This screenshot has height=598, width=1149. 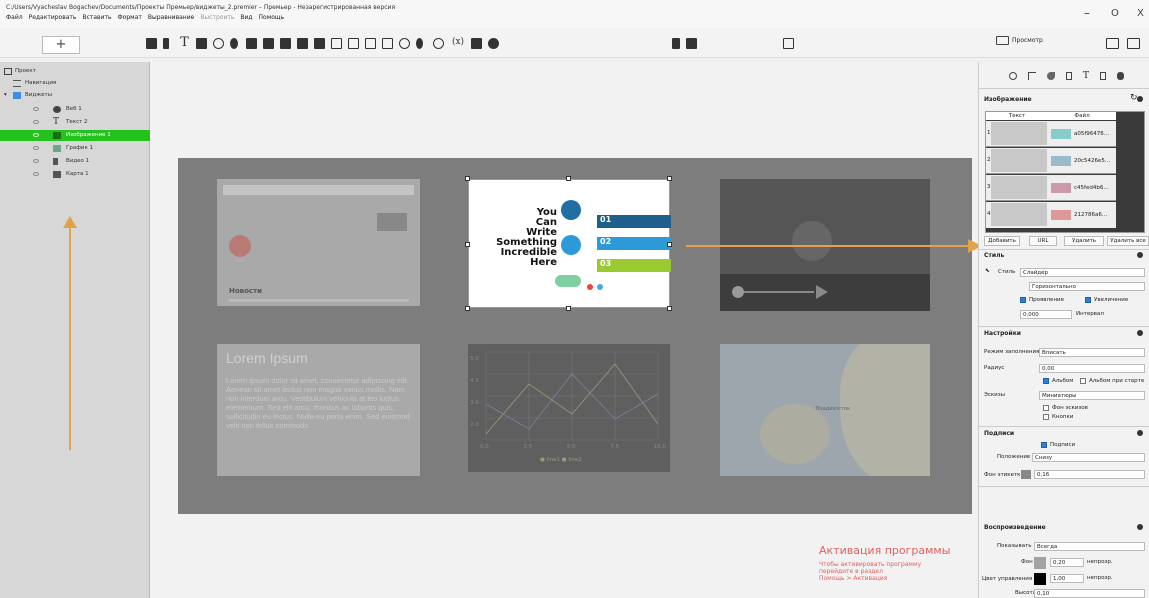 I want to click on tree-item: Веб 1, so click(x=75, y=109).